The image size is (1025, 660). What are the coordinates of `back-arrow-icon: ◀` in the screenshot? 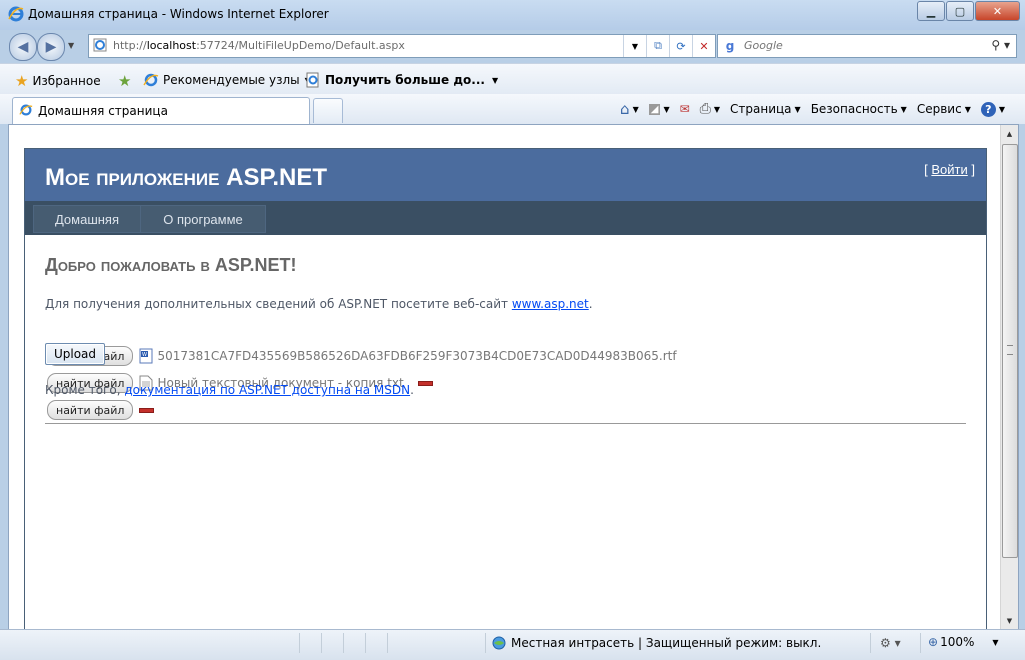 It's located at (23, 47).